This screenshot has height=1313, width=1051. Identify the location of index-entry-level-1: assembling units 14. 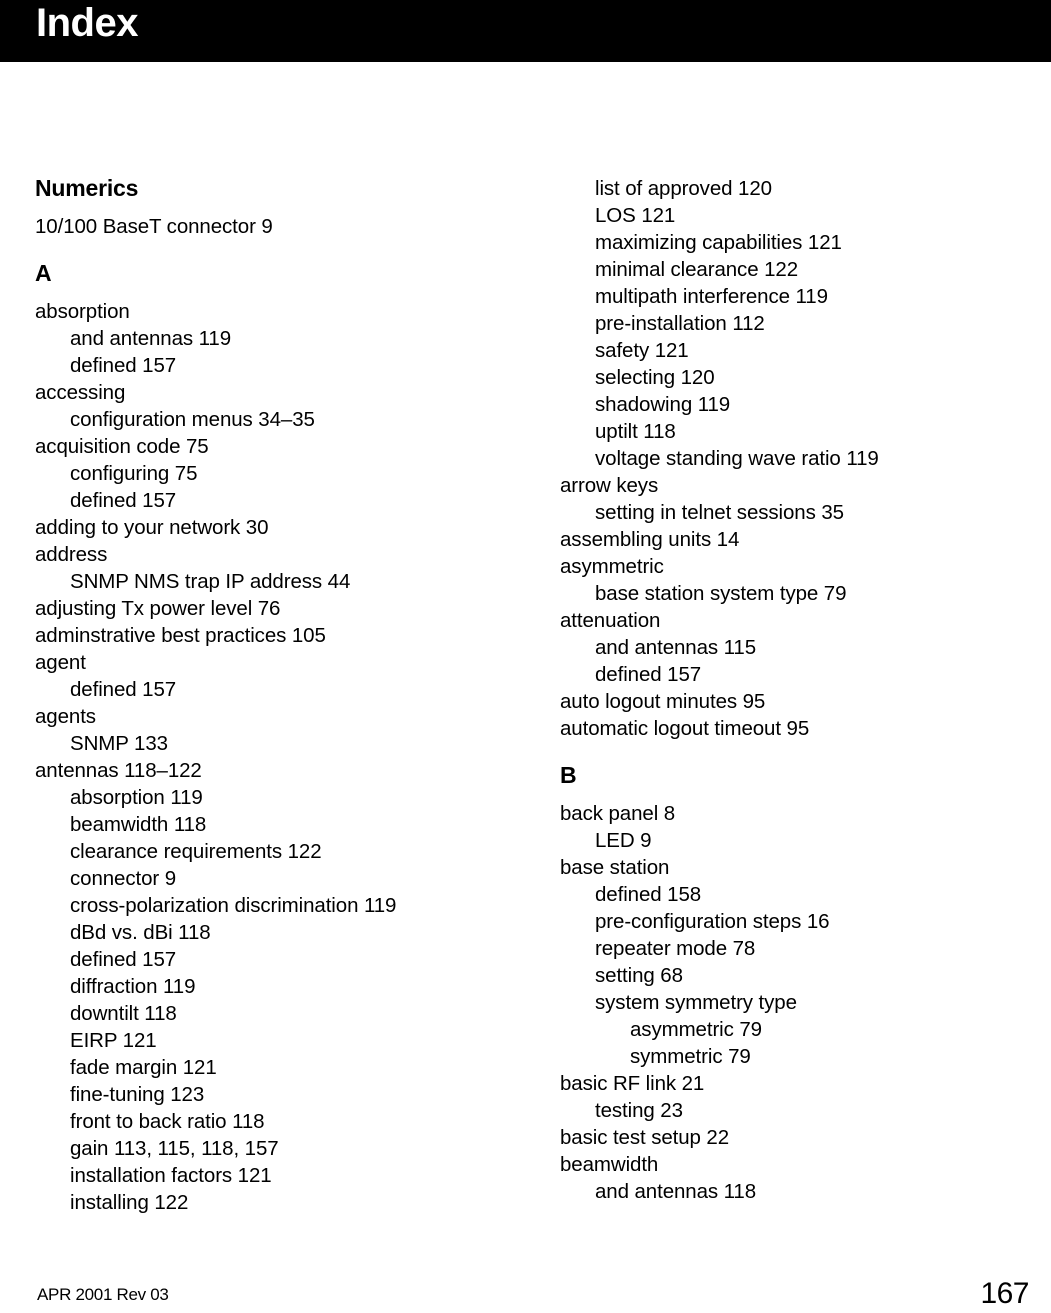
(795, 539).